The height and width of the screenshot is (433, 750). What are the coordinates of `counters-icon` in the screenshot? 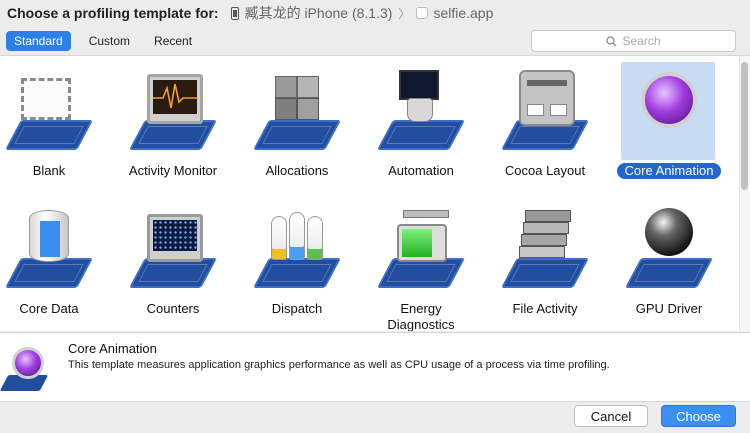 It's located at (173, 250).